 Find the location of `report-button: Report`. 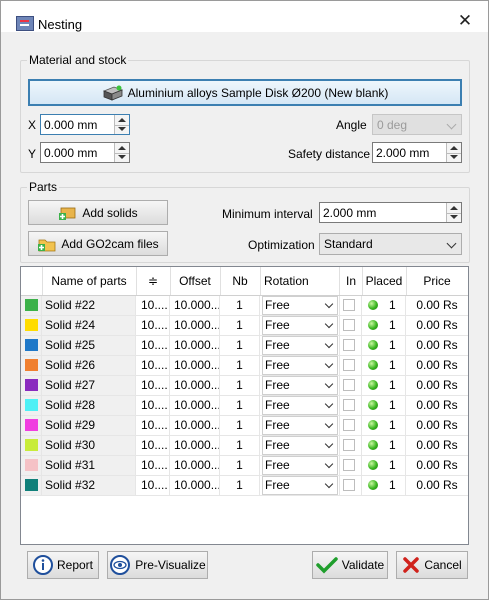

report-button: Report is located at coordinates (63, 565).